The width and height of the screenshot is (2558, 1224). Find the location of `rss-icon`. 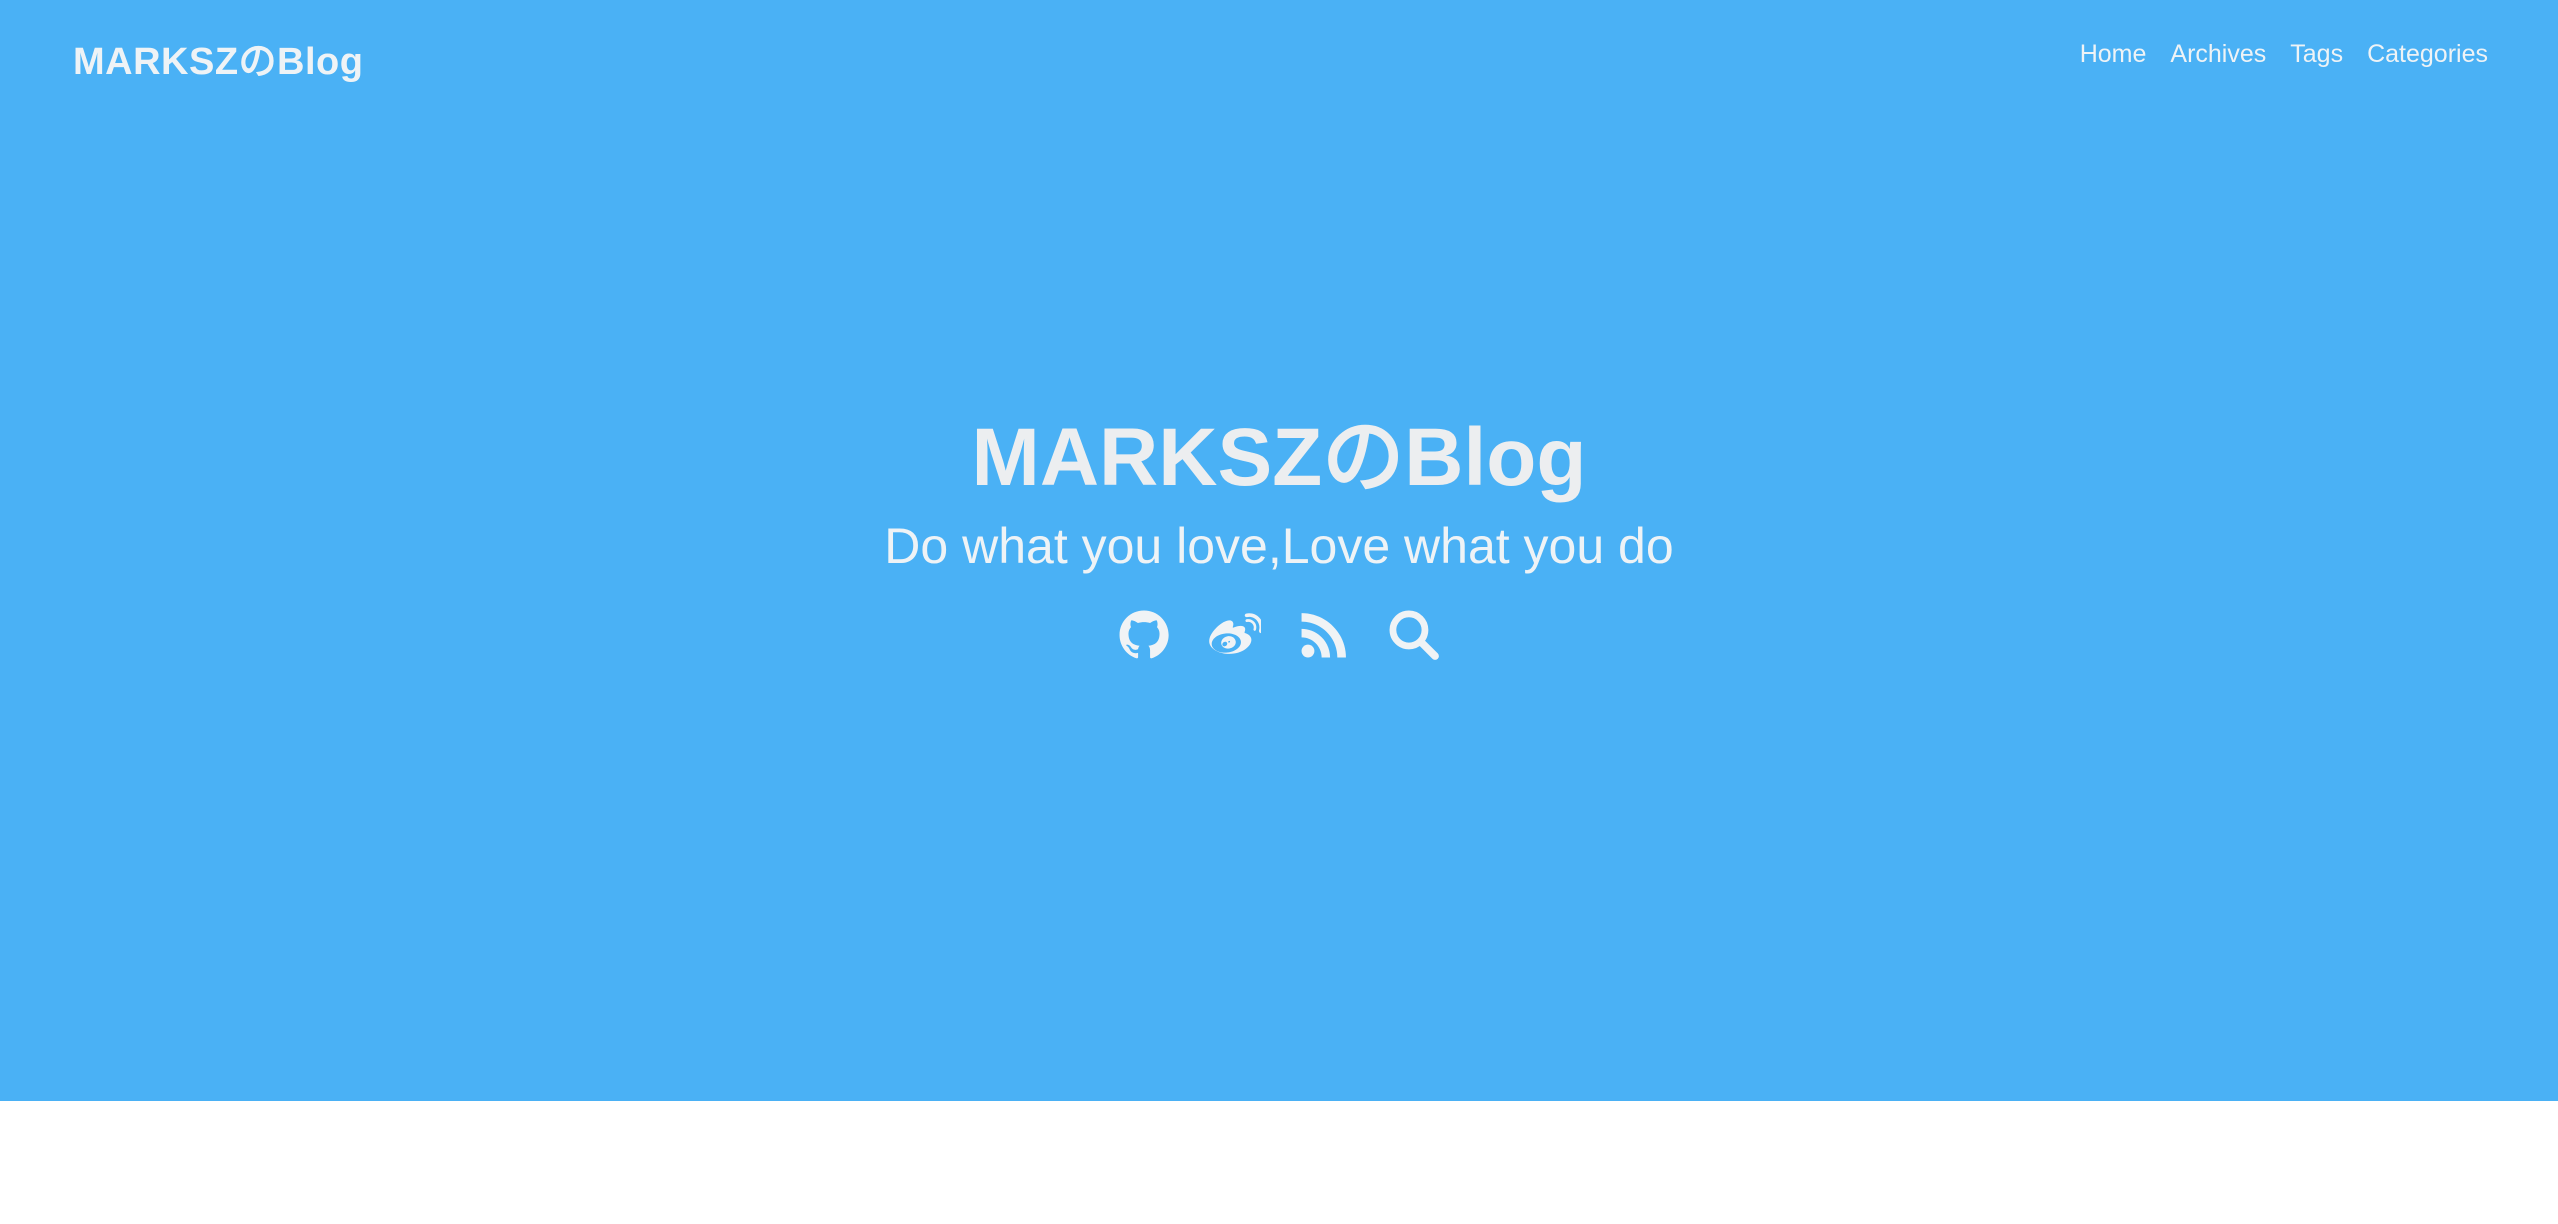

rss-icon is located at coordinates (1324, 635).